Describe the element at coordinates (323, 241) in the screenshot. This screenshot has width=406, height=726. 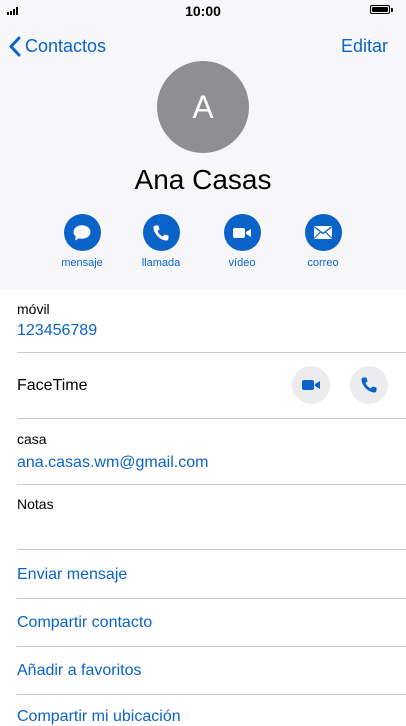
I see `mail-button: correo` at that location.